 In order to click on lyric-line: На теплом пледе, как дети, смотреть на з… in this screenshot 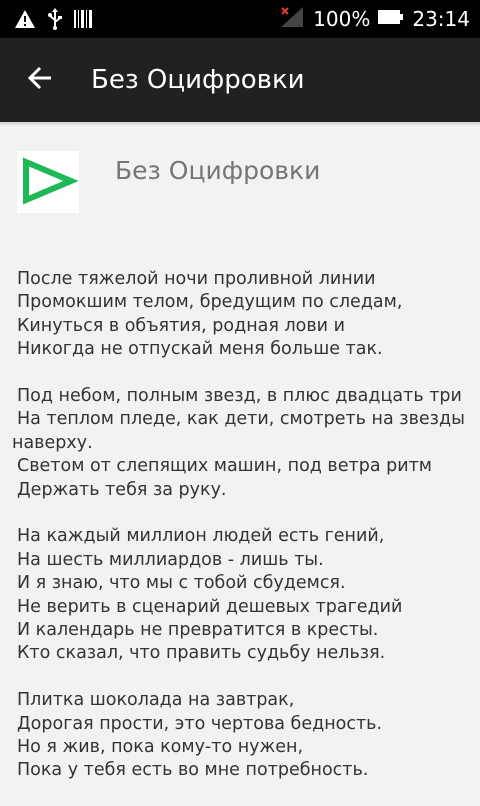, I will do `click(238, 431)`.